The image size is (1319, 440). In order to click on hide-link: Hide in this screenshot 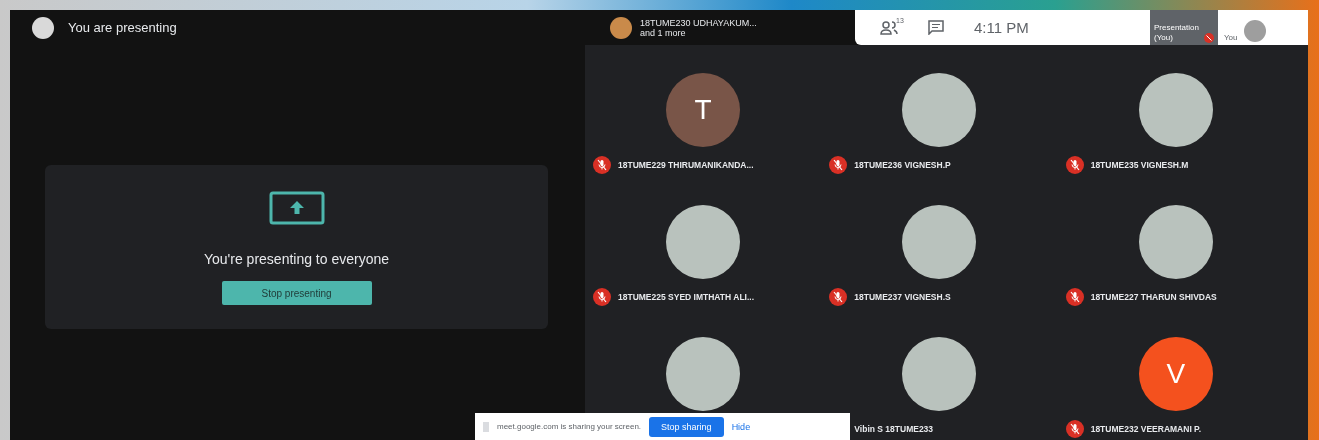, I will do `click(741, 426)`.